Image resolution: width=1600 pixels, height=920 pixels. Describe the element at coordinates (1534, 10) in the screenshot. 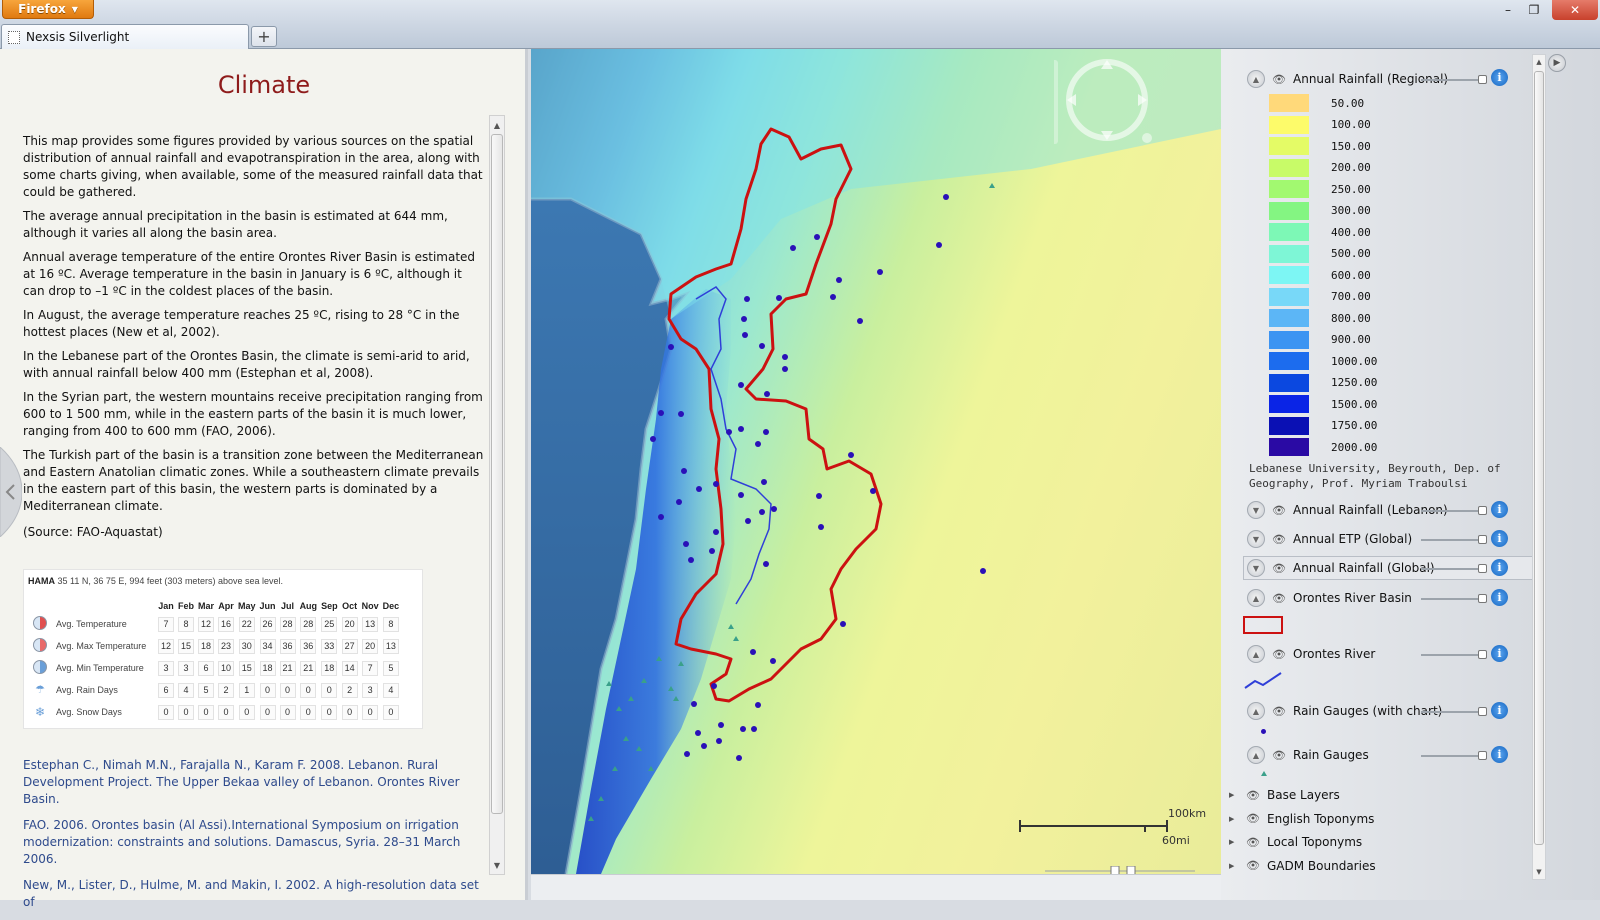

I see `restore-button: ❐` at that location.